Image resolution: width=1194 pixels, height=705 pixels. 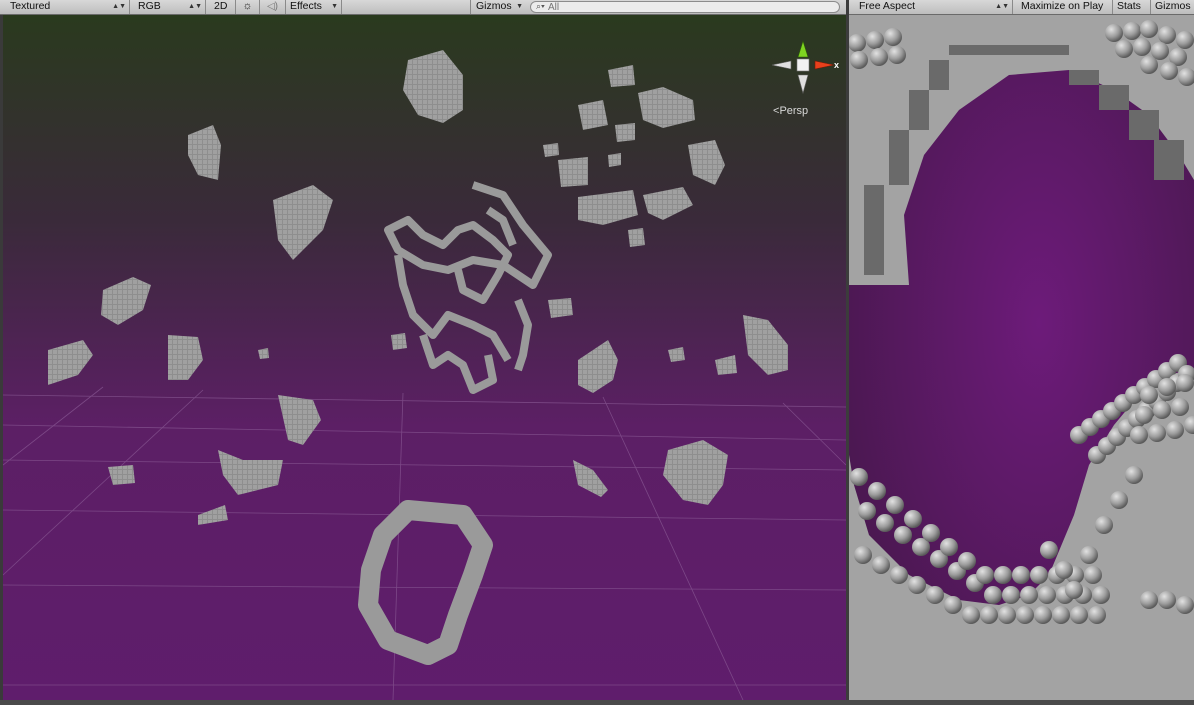 What do you see at coordinates (149, 6) in the screenshot?
I see `render-mode-label: RGB` at bounding box center [149, 6].